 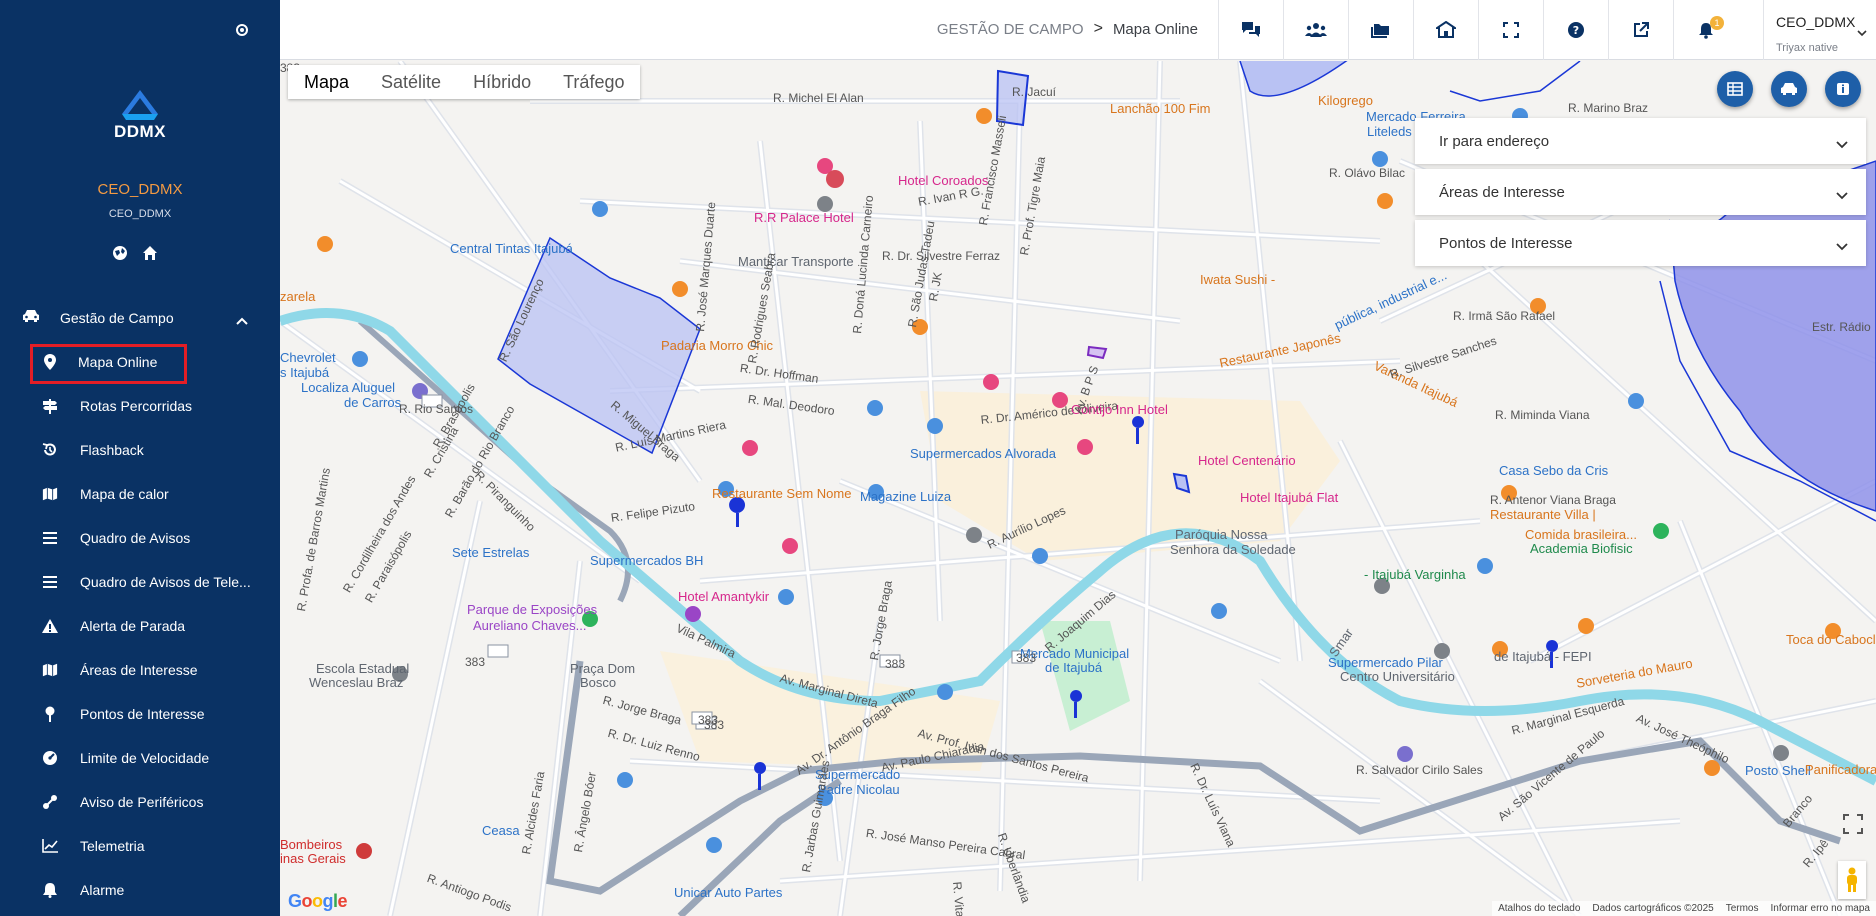 I want to click on user-menu: CEO_DDMX Triyax native, so click(x=1819, y=30).